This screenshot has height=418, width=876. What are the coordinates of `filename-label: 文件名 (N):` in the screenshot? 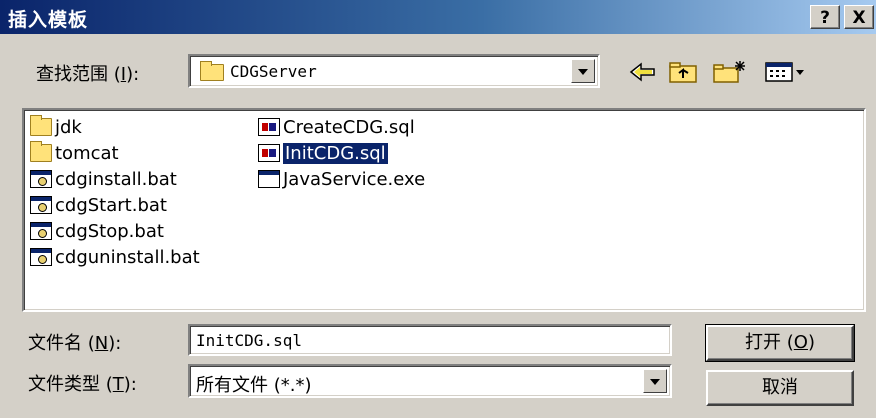 It's located at (75, 343).